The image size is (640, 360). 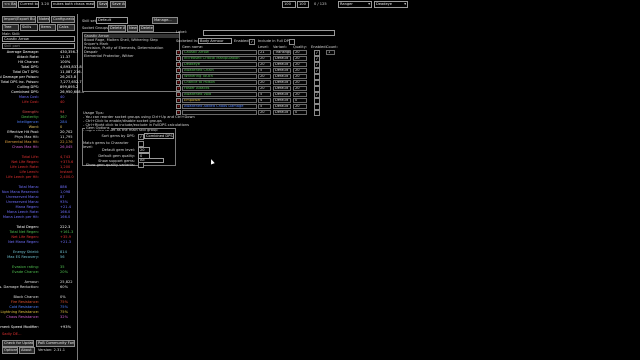 I want to click on gem-name-field: Deadeye, so click(x=219, y=64).